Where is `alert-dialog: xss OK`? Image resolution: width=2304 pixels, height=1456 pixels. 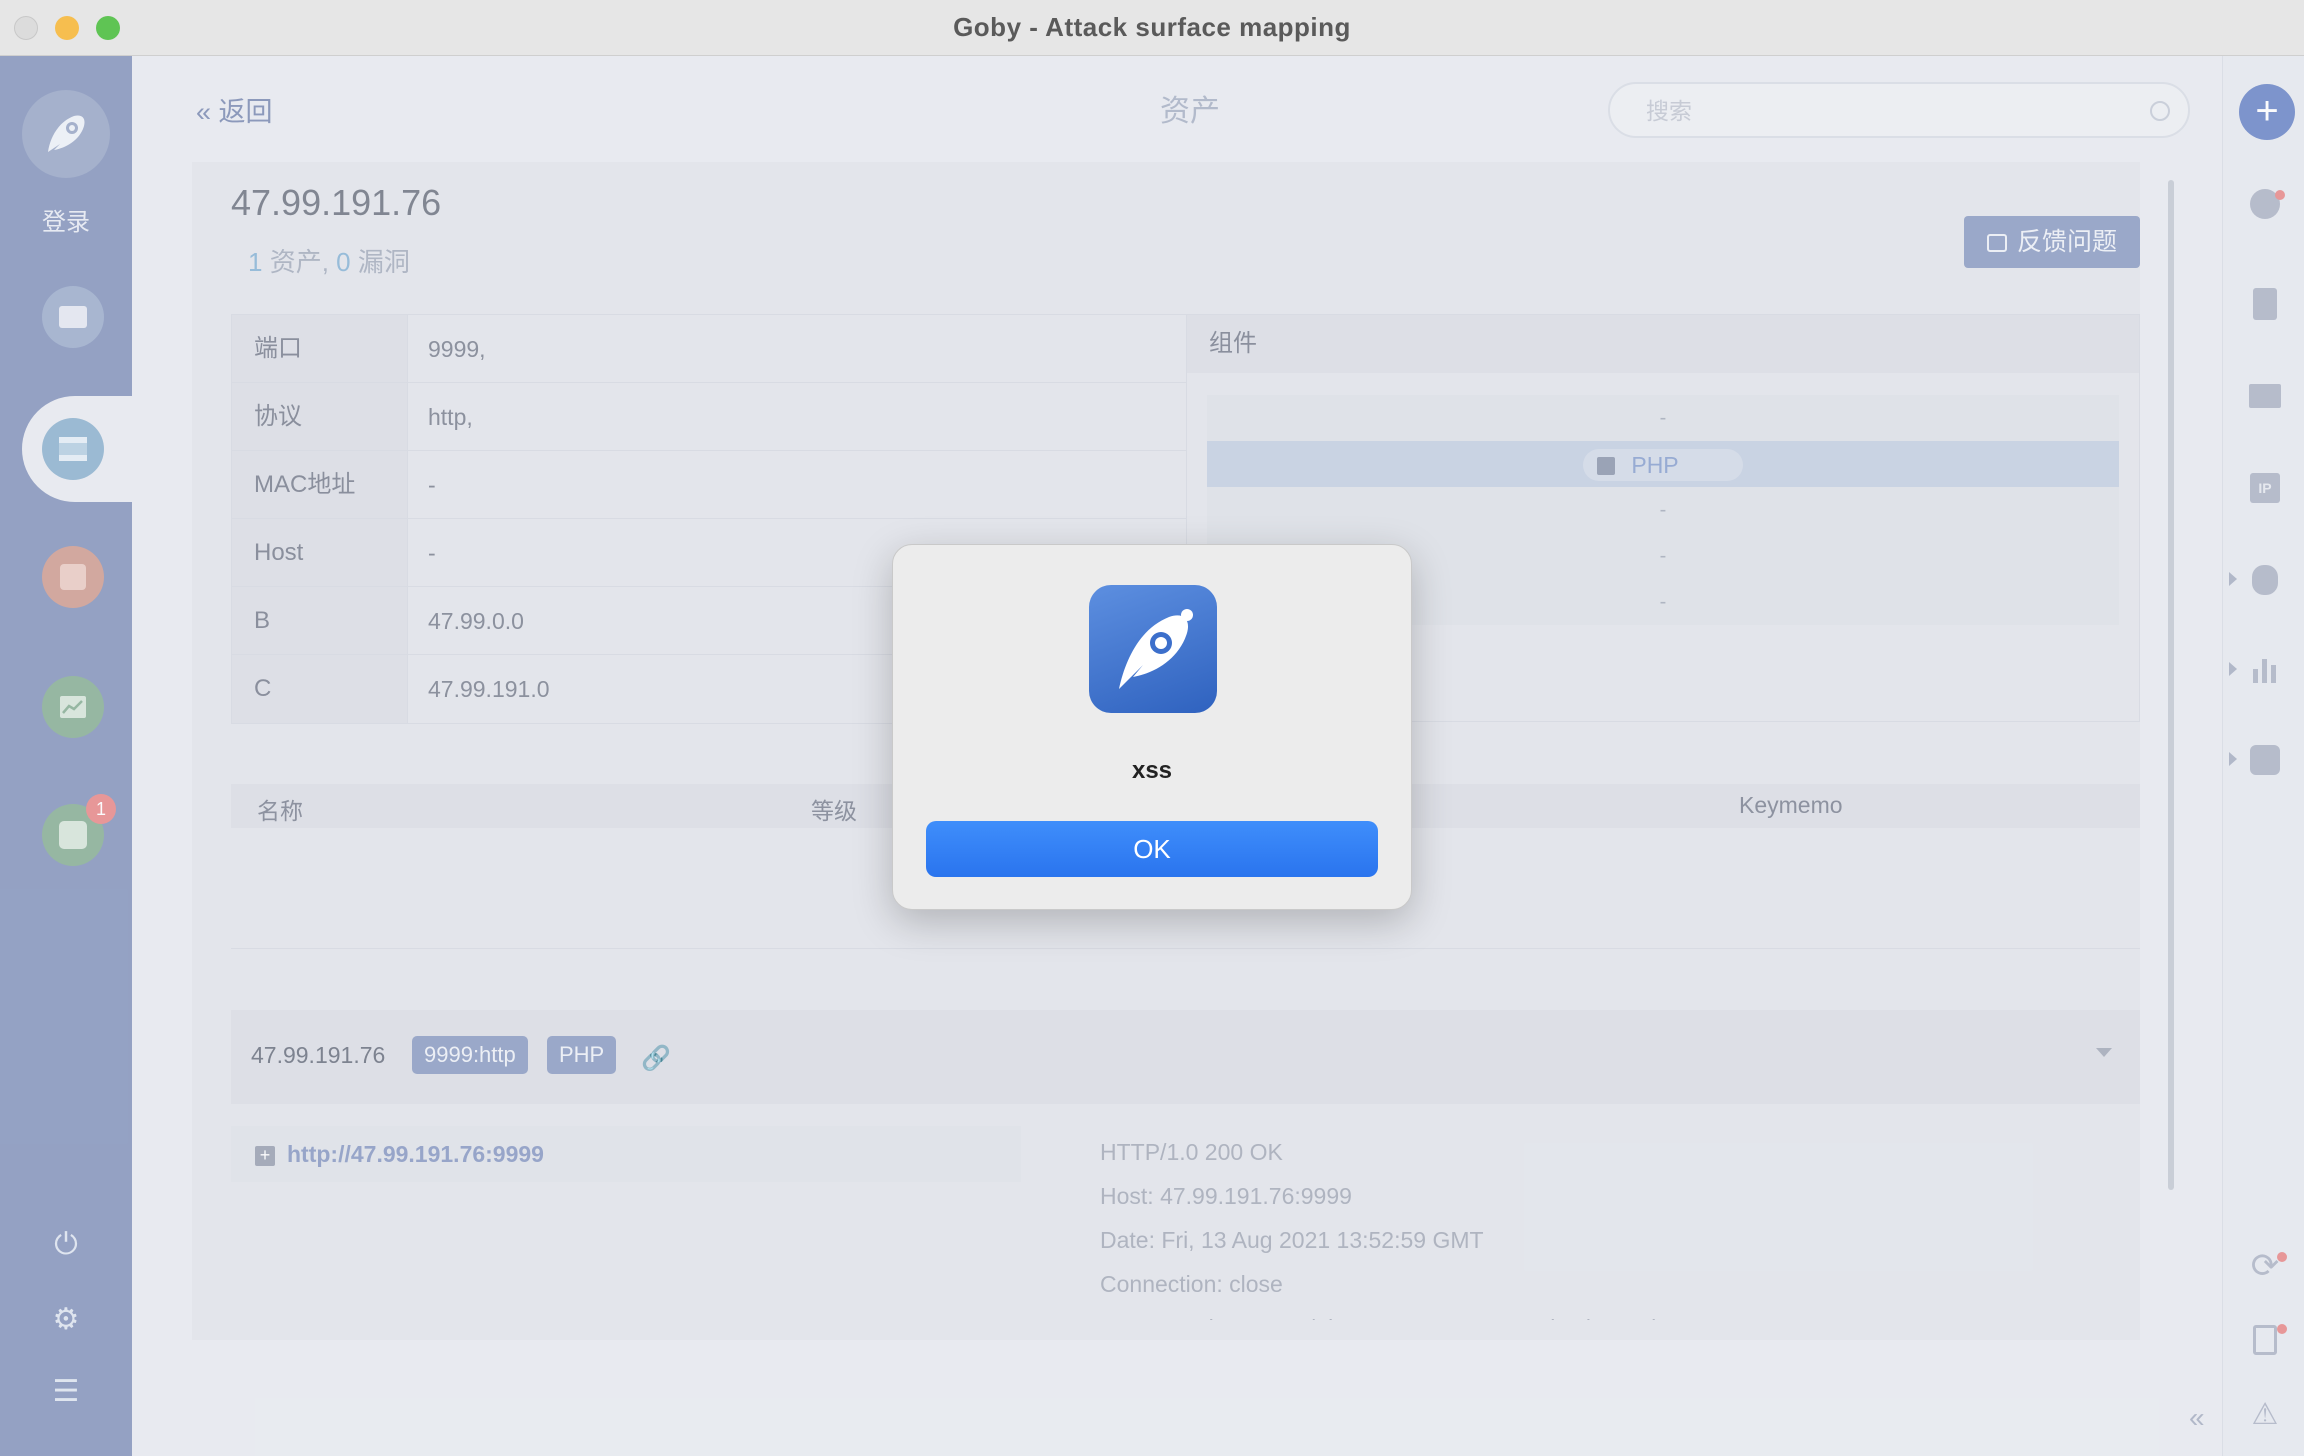 alert-dialog: xss OK is located at coordinates (1152, 727).